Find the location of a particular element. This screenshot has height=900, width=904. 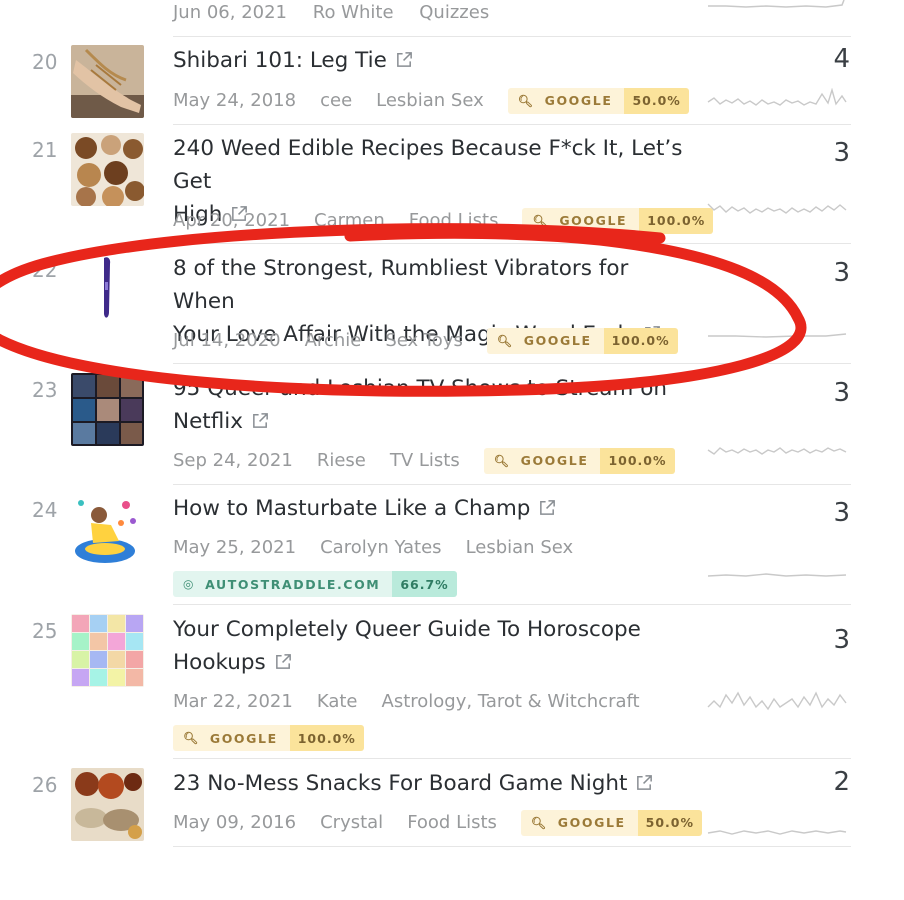

referrer-badge: ◎ AUTOSTRADDLE.COM 66.7% is located at coordinates (315, 584).